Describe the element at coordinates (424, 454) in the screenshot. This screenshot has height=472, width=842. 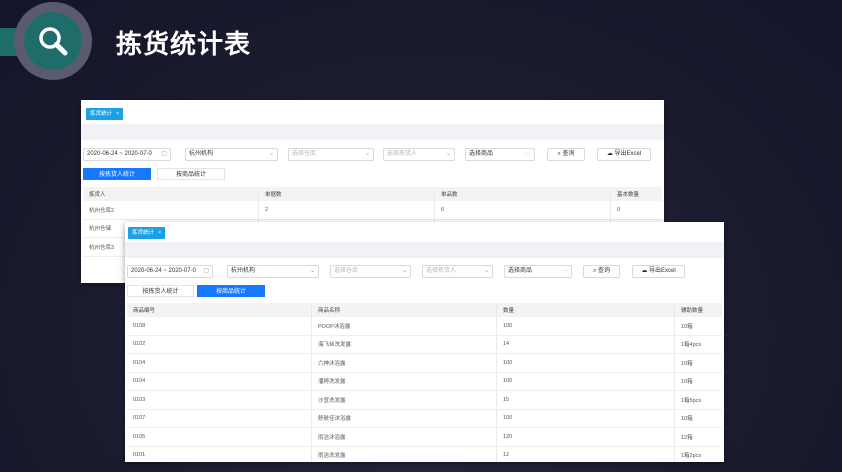
I see `table-row: 0101 雨洁洗发露 12 1箱2pcs` at that location.